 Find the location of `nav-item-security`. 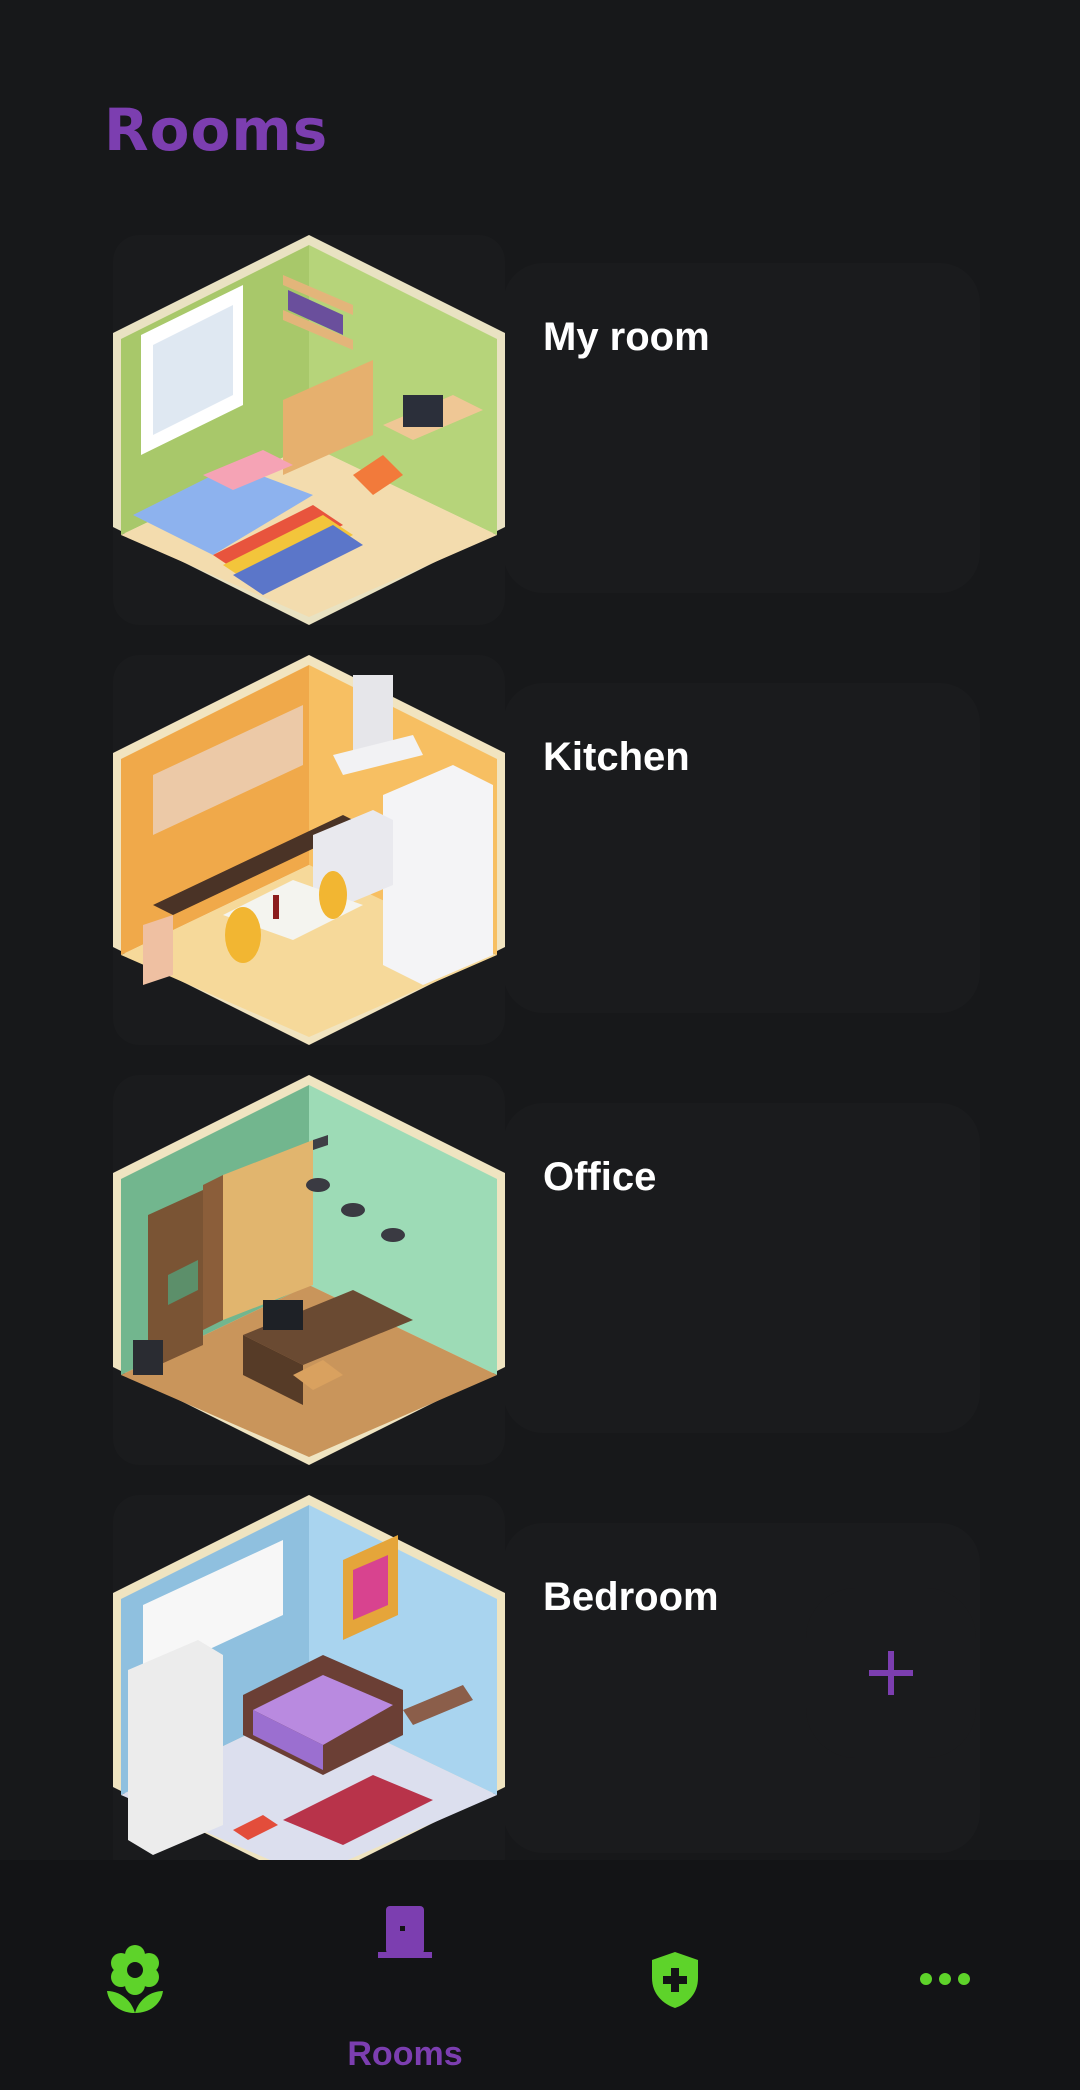

nav-item-security is located at coordinates (675, 1975).